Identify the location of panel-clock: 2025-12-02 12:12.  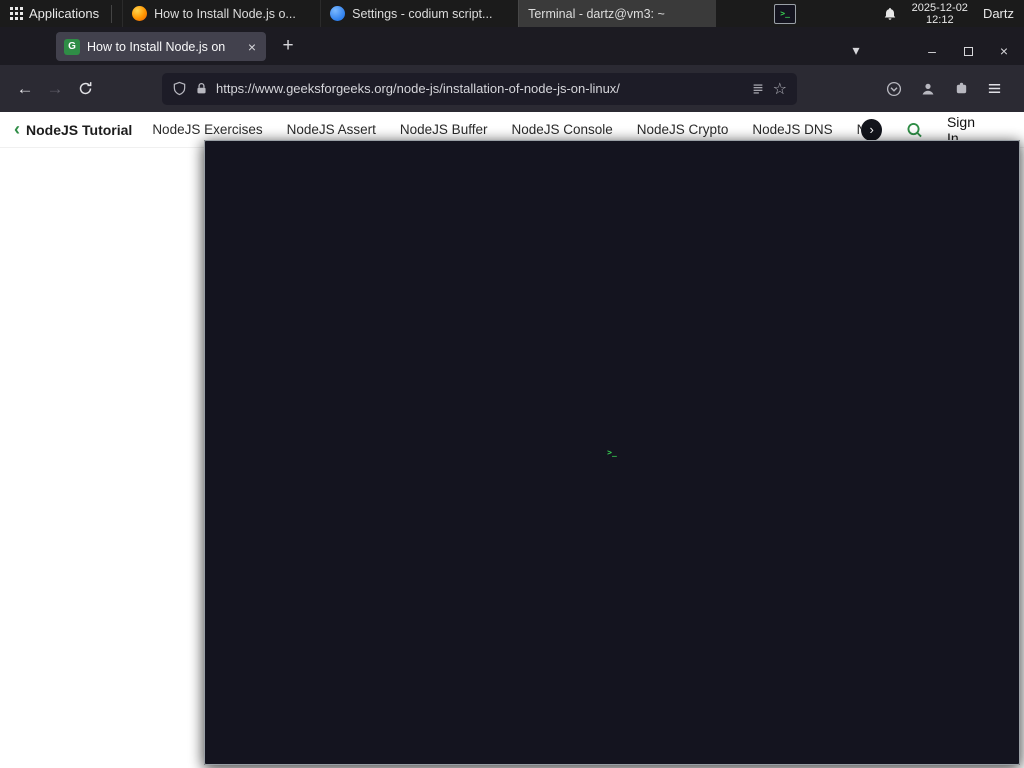
(940, 14).